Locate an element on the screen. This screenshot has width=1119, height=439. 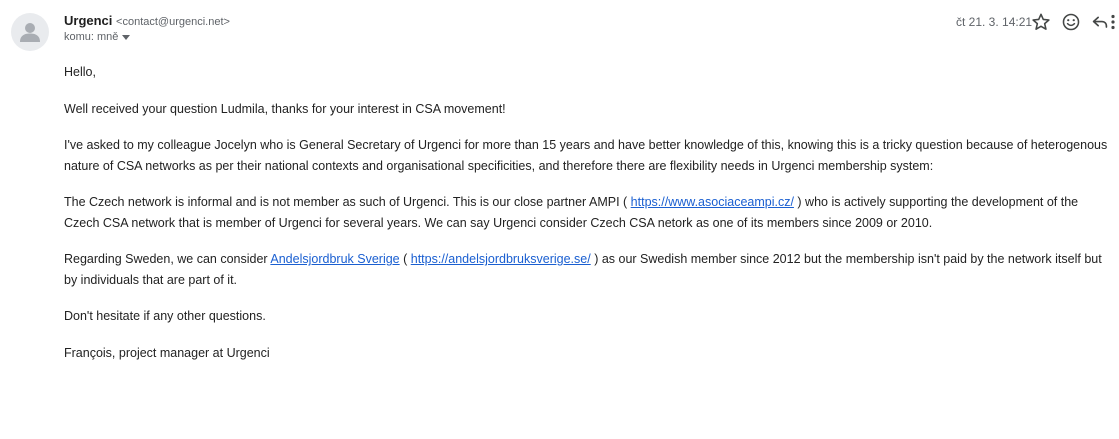
message-date: čt 21. 3. 14:21 is located at coordinates (994, 22).